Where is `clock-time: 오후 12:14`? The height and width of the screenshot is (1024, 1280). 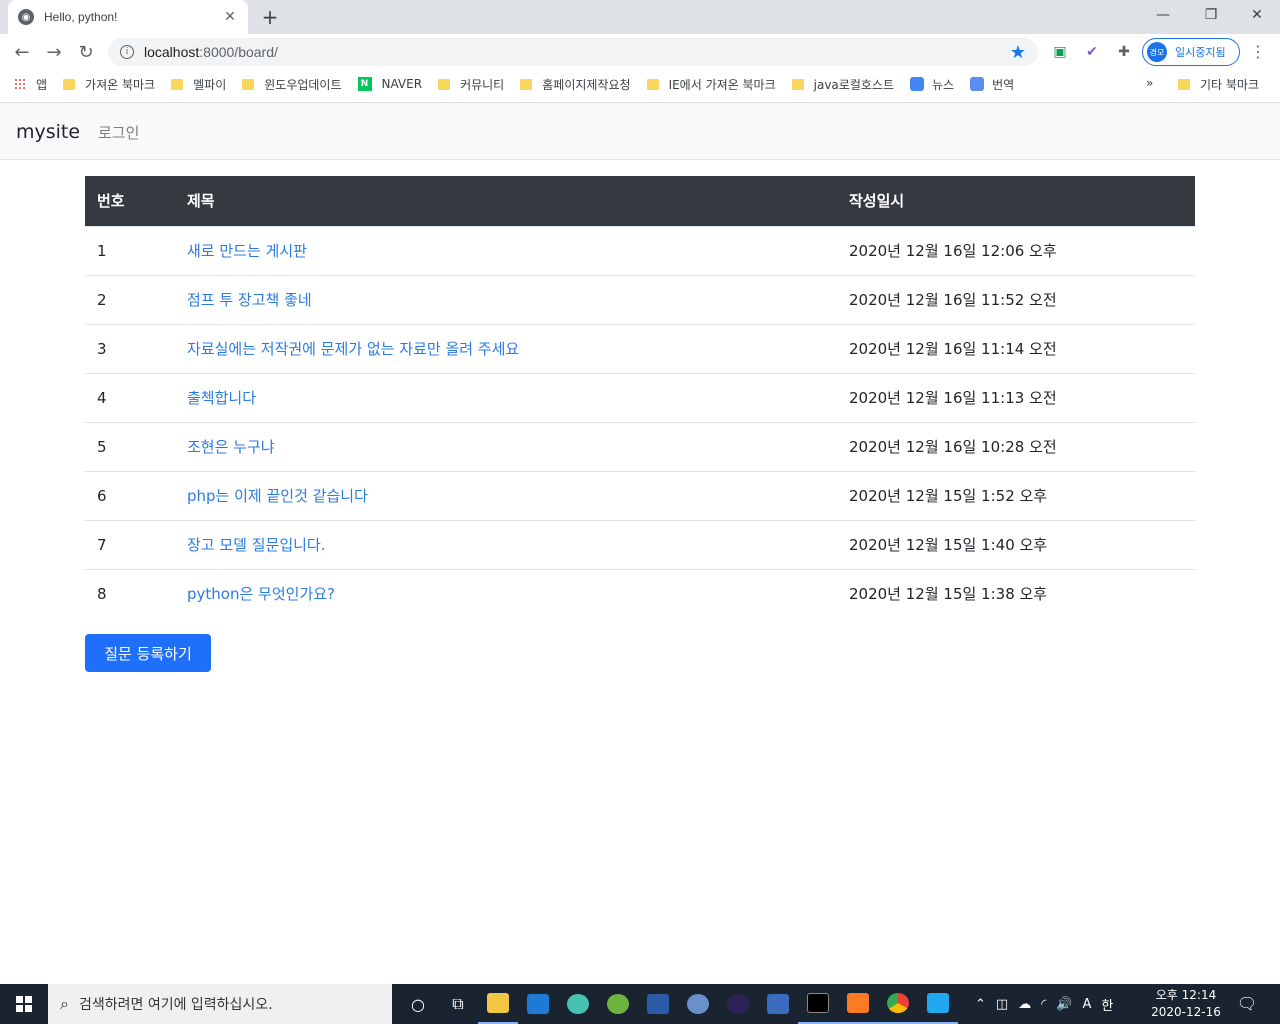 clock-time: 오후 12:14 is located at coordinates (1186, 995).